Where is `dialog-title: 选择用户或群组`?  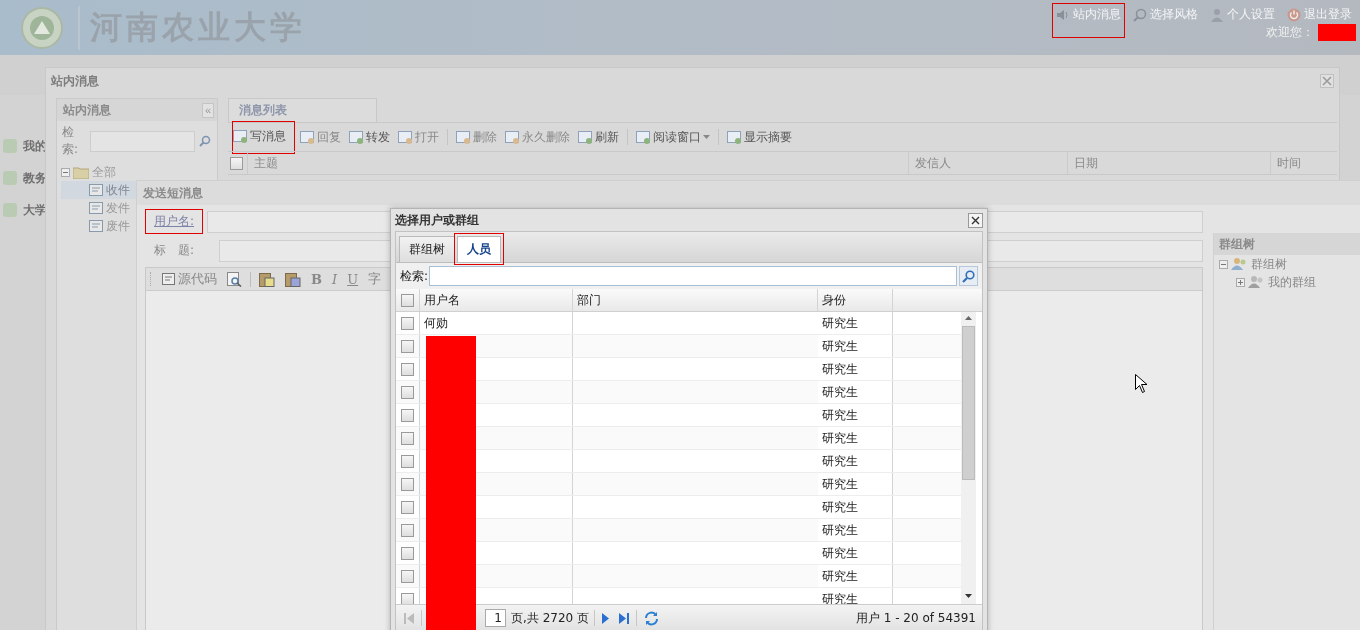 dialog-title: 选择用户或群组 is located at coordinates (437, 220).